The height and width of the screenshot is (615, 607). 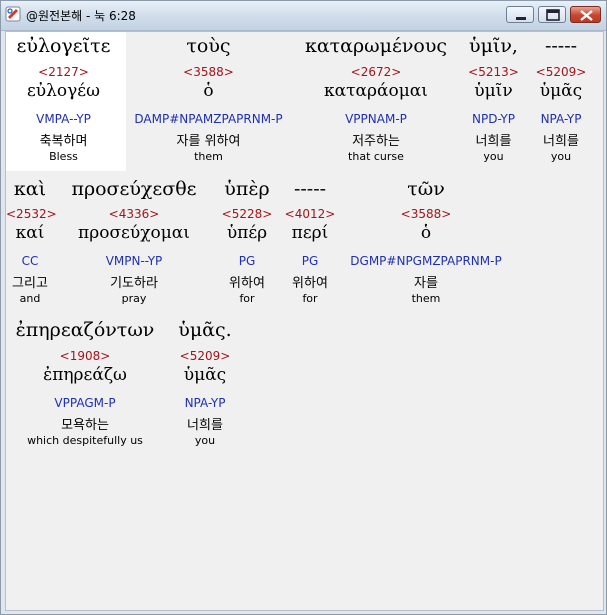 What do you see at coordinates (81, 16) in the screenshot?
I see `window-title: @원전본해 - 눅 6:28` at bounding box center [81, 16].